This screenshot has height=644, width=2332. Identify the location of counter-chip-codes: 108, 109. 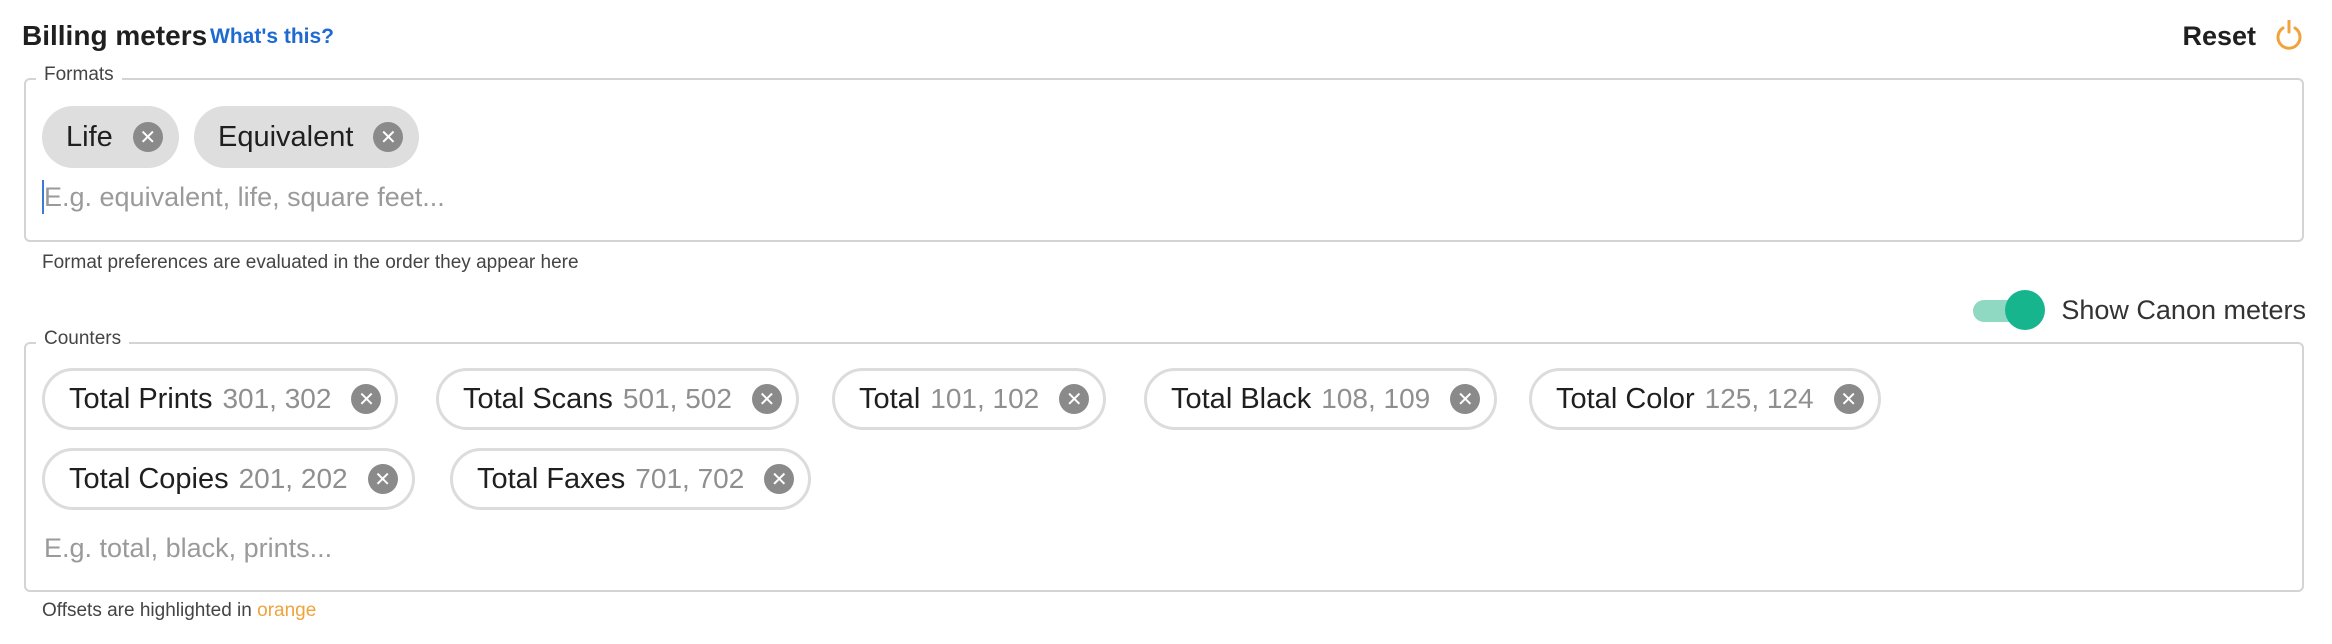
(1376, 398).